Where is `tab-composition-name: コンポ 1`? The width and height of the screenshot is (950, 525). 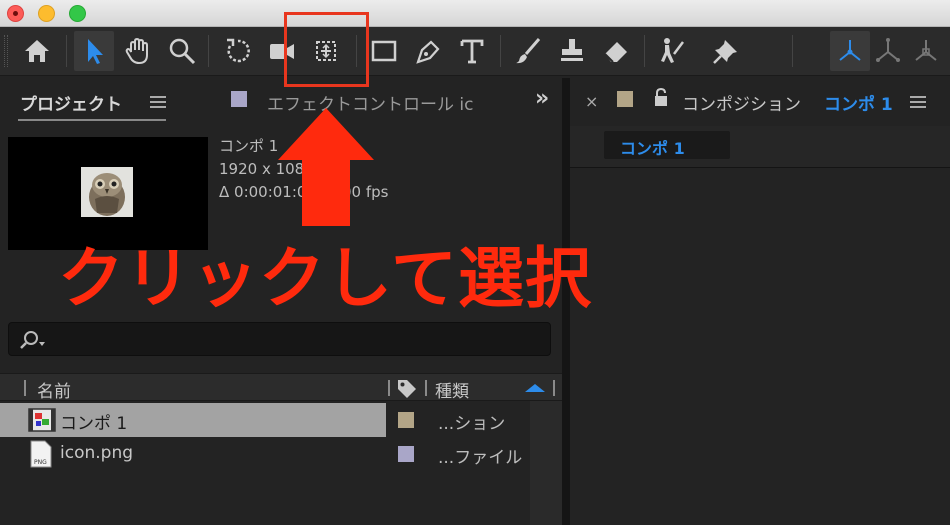 tab-composition-name: コンポ 1 is located at coordinates (858, 102).